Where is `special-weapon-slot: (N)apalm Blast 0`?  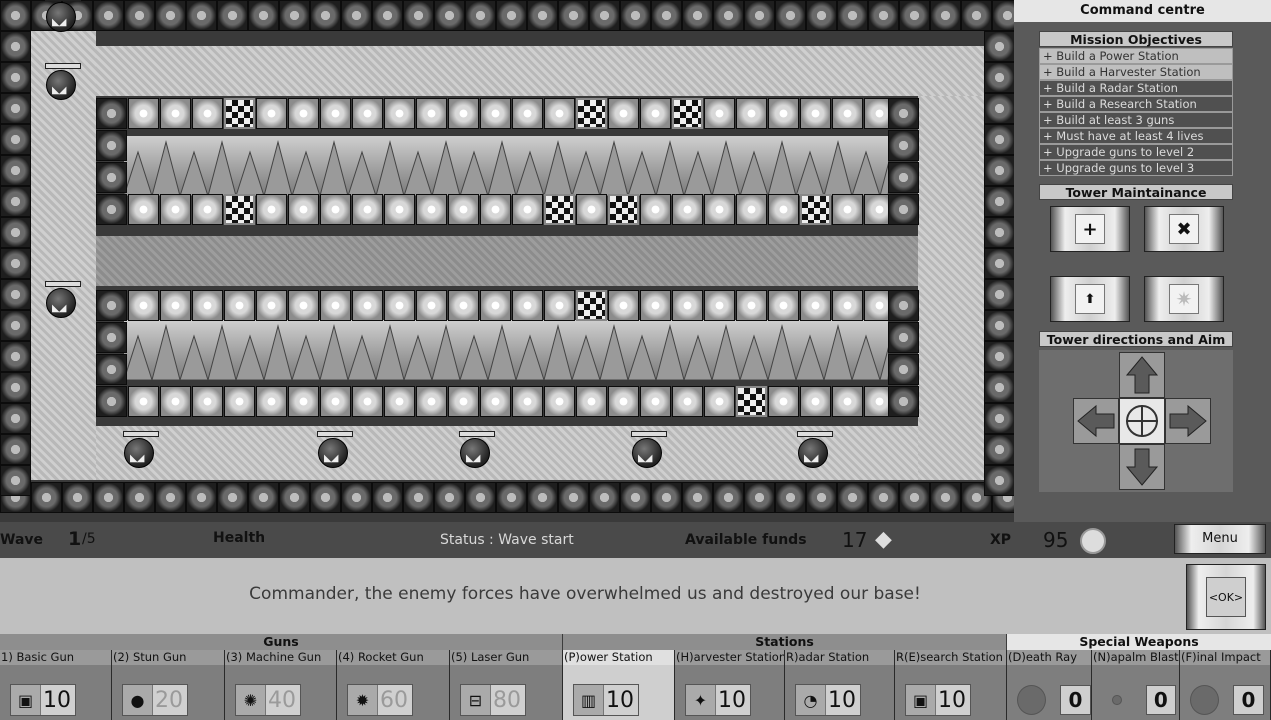 special-weapon-slot: (N)apalm Blast 0 is located at coordinates (1136, 685).